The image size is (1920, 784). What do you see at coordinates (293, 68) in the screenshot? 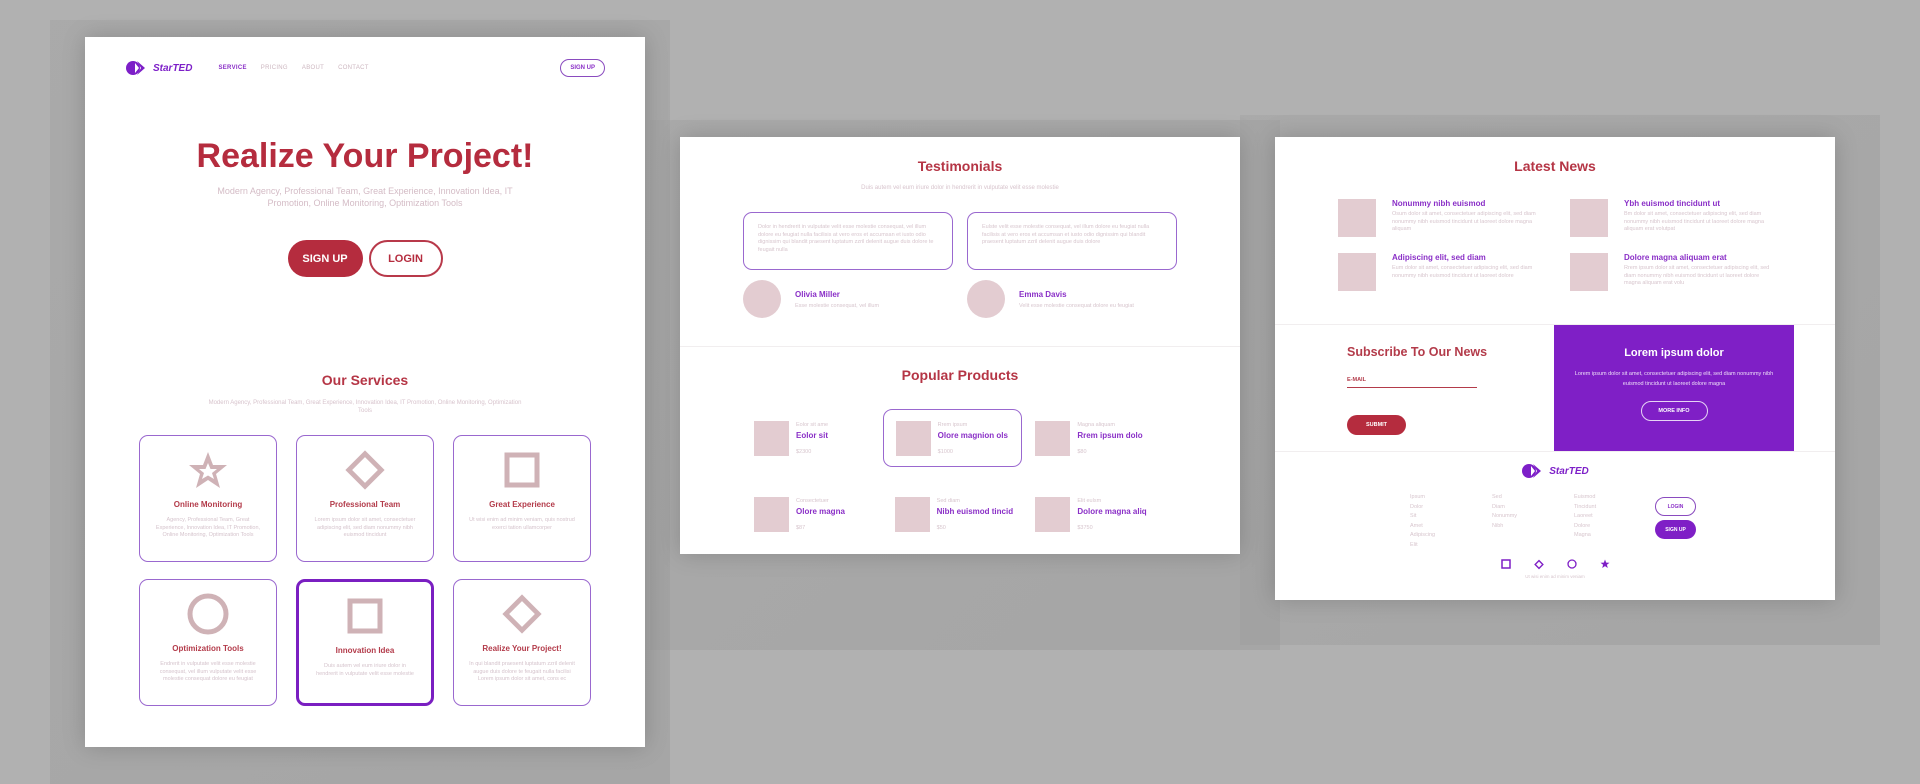
I see `nav-links: SERVICE PRICING ABOUT CONTACT` at bounding box center [293, 68].